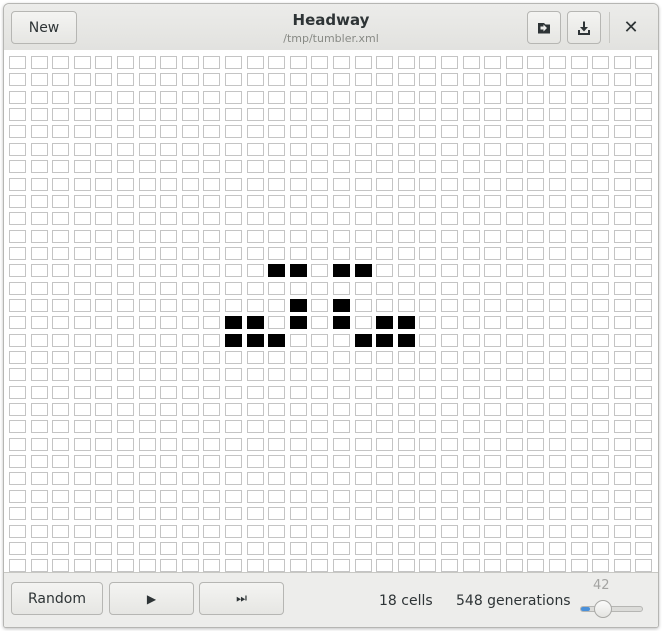 Image resolution: width=662 pixels, height=631 pixels. Describe the element at coordinates (341, 323) in the screenshot. I see `grid-cell-alive` at that location.